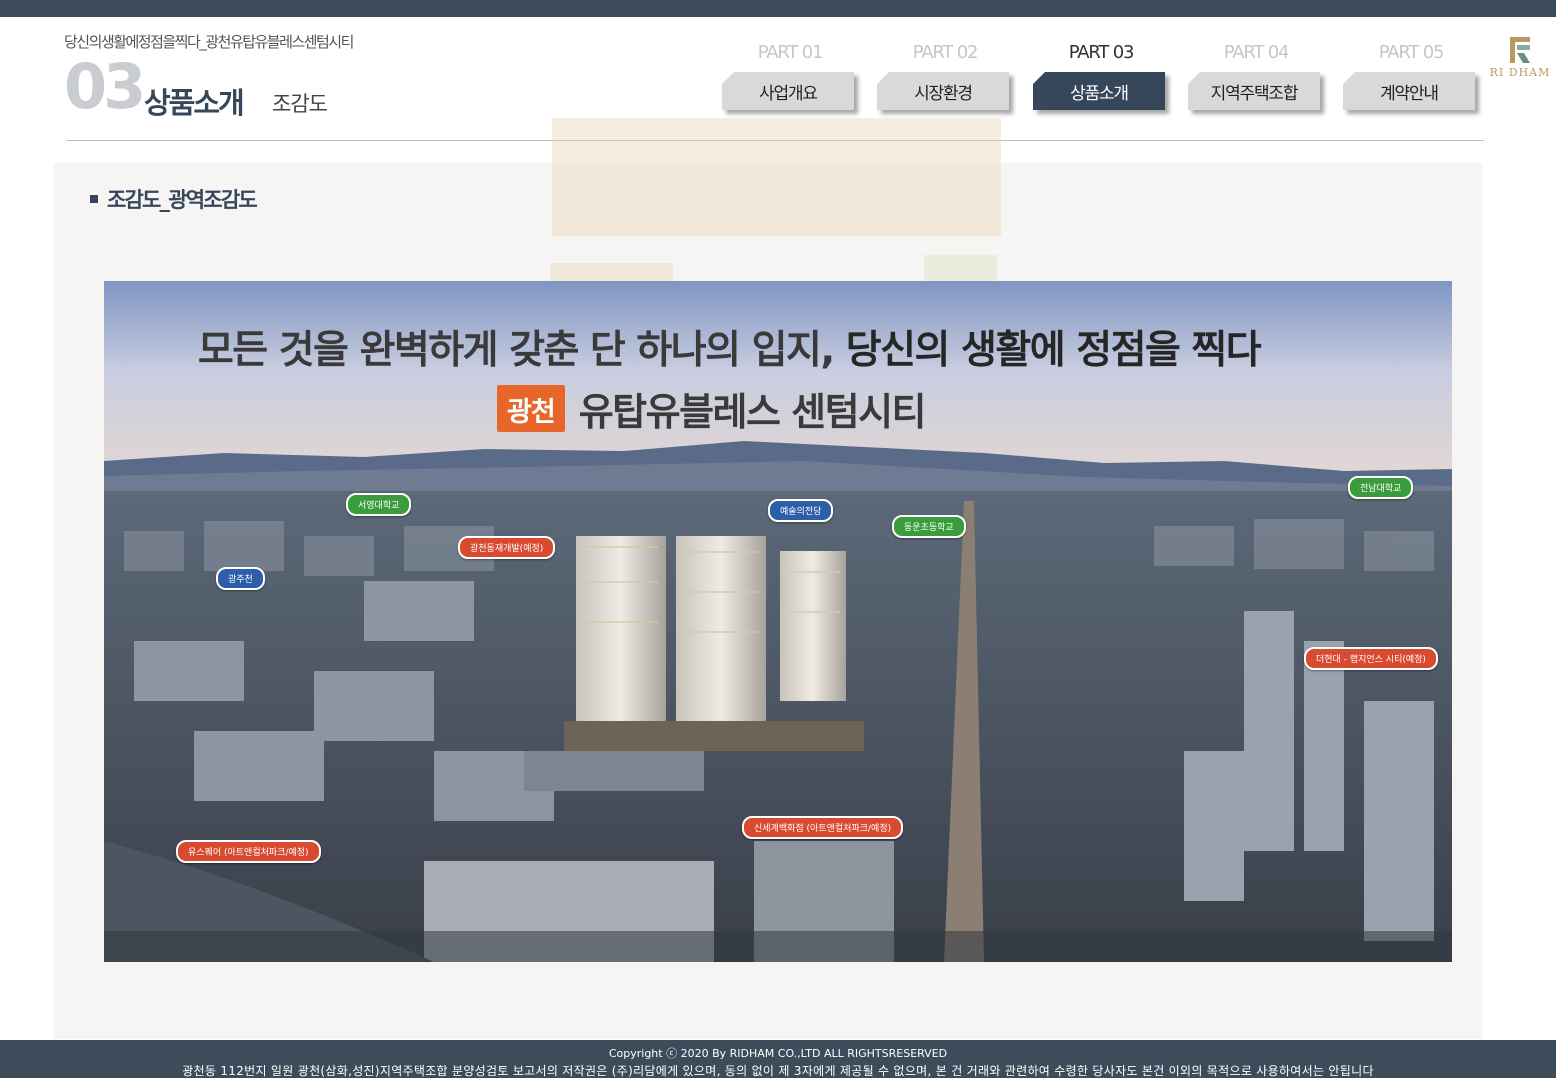 This screenshot has width=1556, height=1079. What do you see at coordinates (788, 91) in the screenshot?
I see `tab-business-overview: 사업개요` at bounding box center [788, 91].